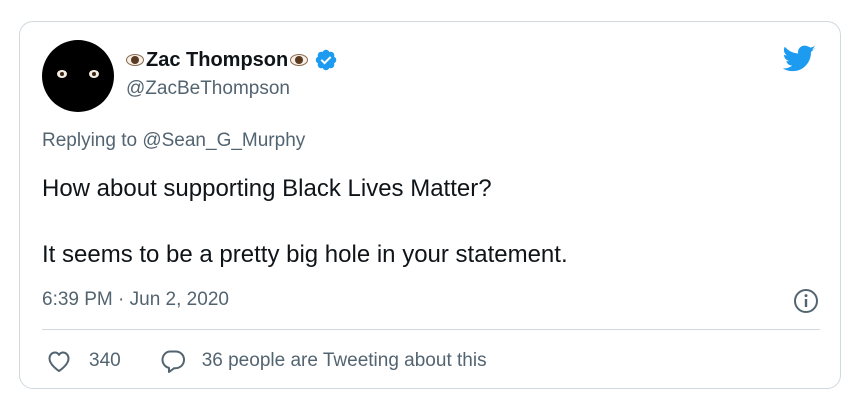  I want to click on avatar-right-eye, so click(94, 74).